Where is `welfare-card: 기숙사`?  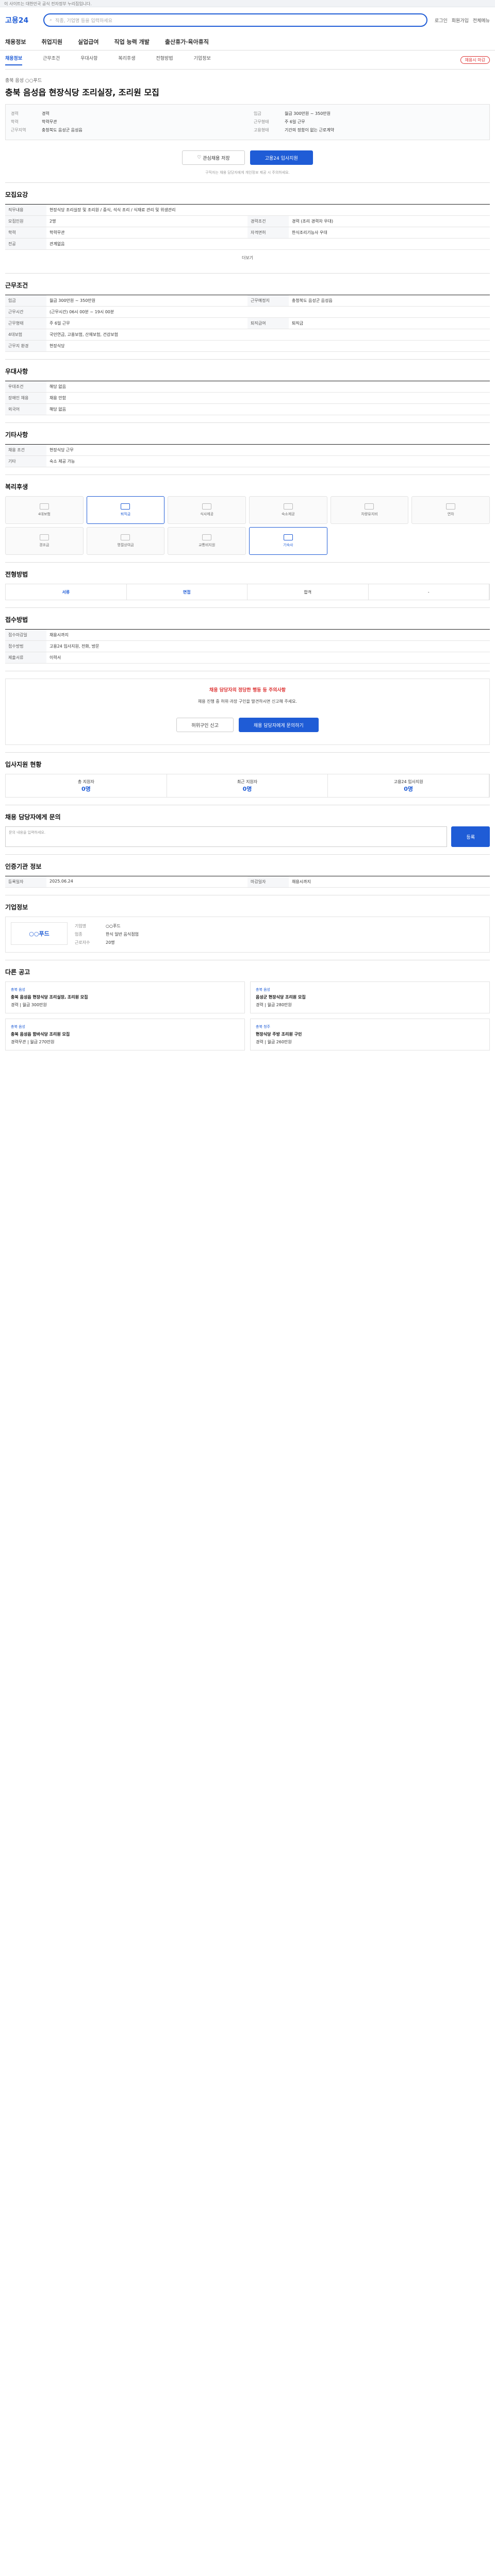
welfare-card: 기숙사 is located at coordinates (288, 541).